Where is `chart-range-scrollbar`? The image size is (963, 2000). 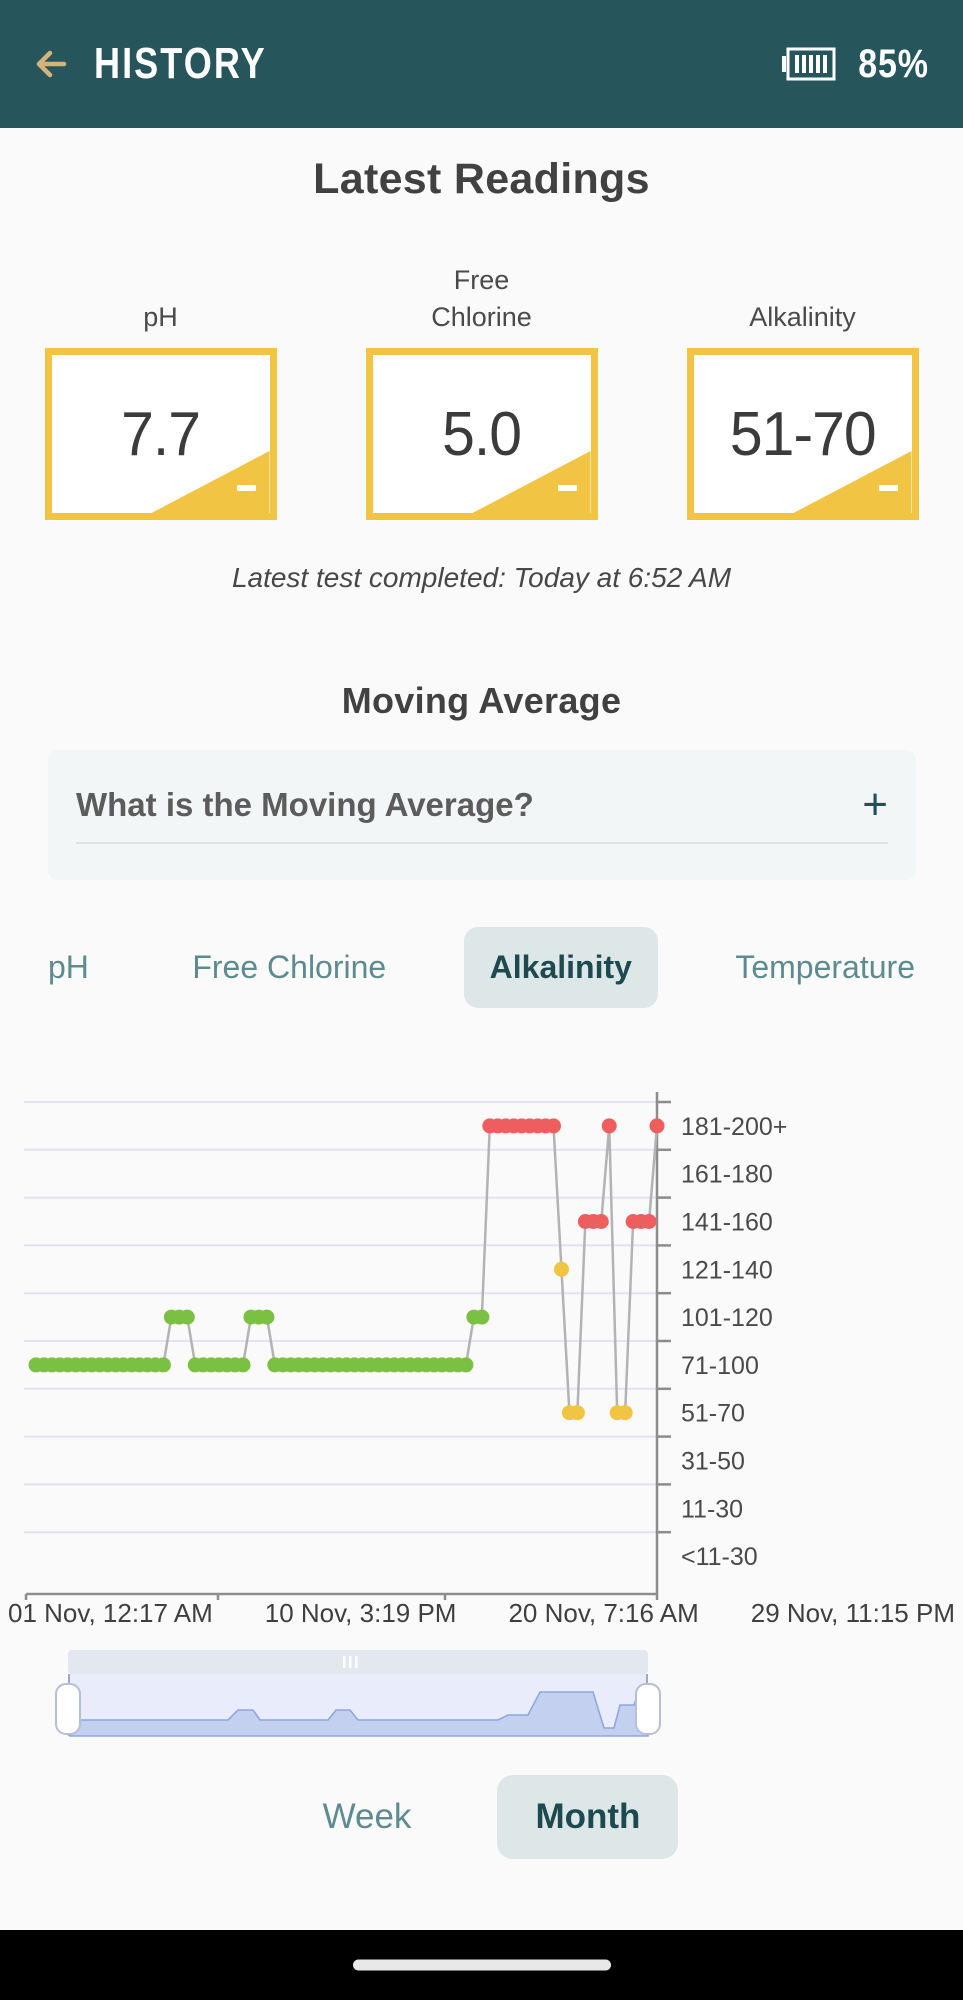 chart-range-scrollbar is located at coordinates (358, 1694).